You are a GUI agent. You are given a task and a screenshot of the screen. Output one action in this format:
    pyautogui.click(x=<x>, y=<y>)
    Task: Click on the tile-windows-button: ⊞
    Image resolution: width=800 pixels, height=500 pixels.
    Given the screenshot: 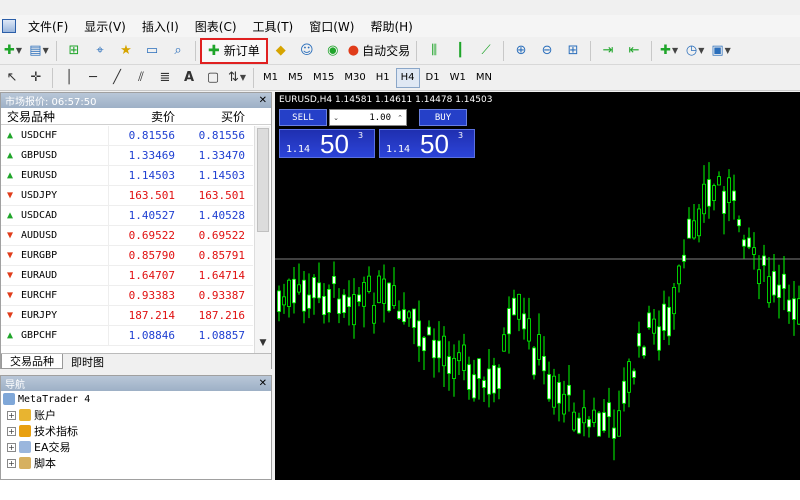 What is the action you would take?
    pyautogui.click(x=573, y=51)
    